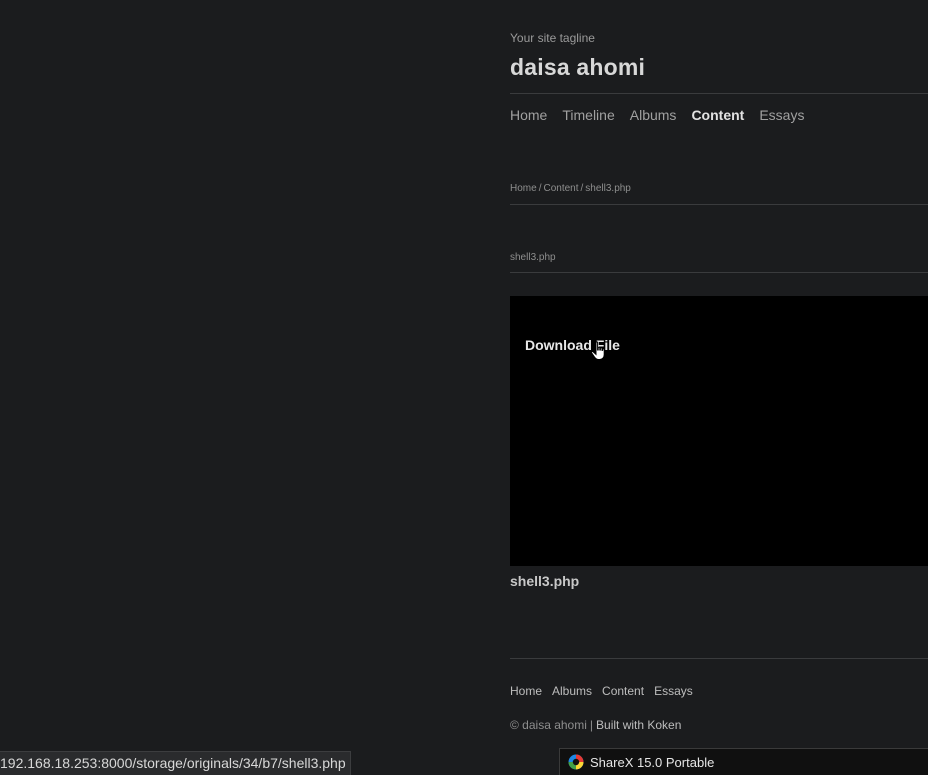  Describe the element at coordinates (673, 691) in the screenshot. I see `footer-nav-essays: Essays` at that location.